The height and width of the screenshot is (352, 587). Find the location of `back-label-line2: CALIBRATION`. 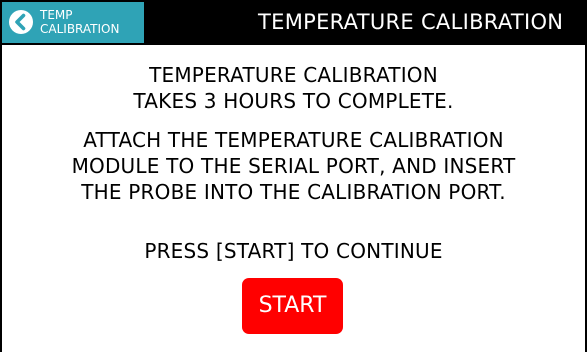

back-label-line2: CALIBRATION is located at coordinates (80, 29).